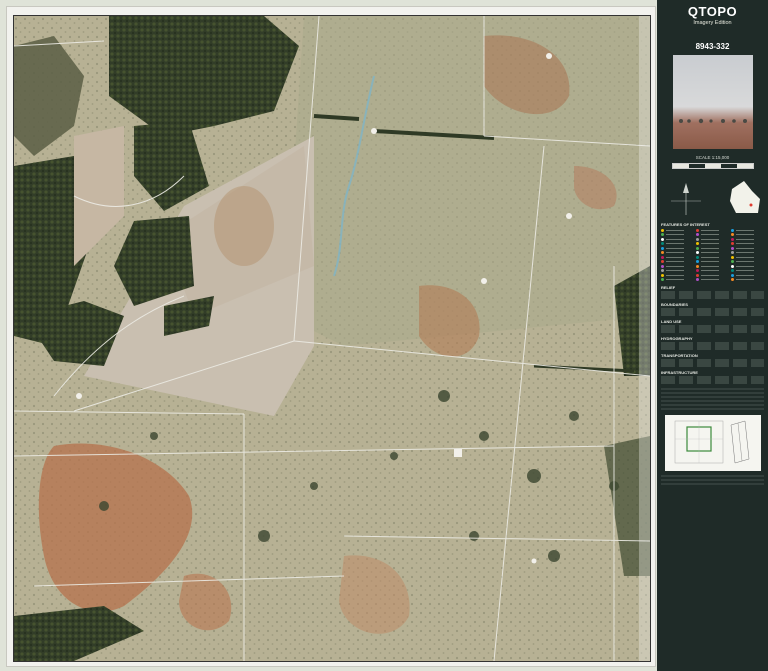  What do you see at coordinates (677, 338) in the screenshot?
I see `legend-section-heading: HYDROGRAPHY` at bounding box center [677, 338].